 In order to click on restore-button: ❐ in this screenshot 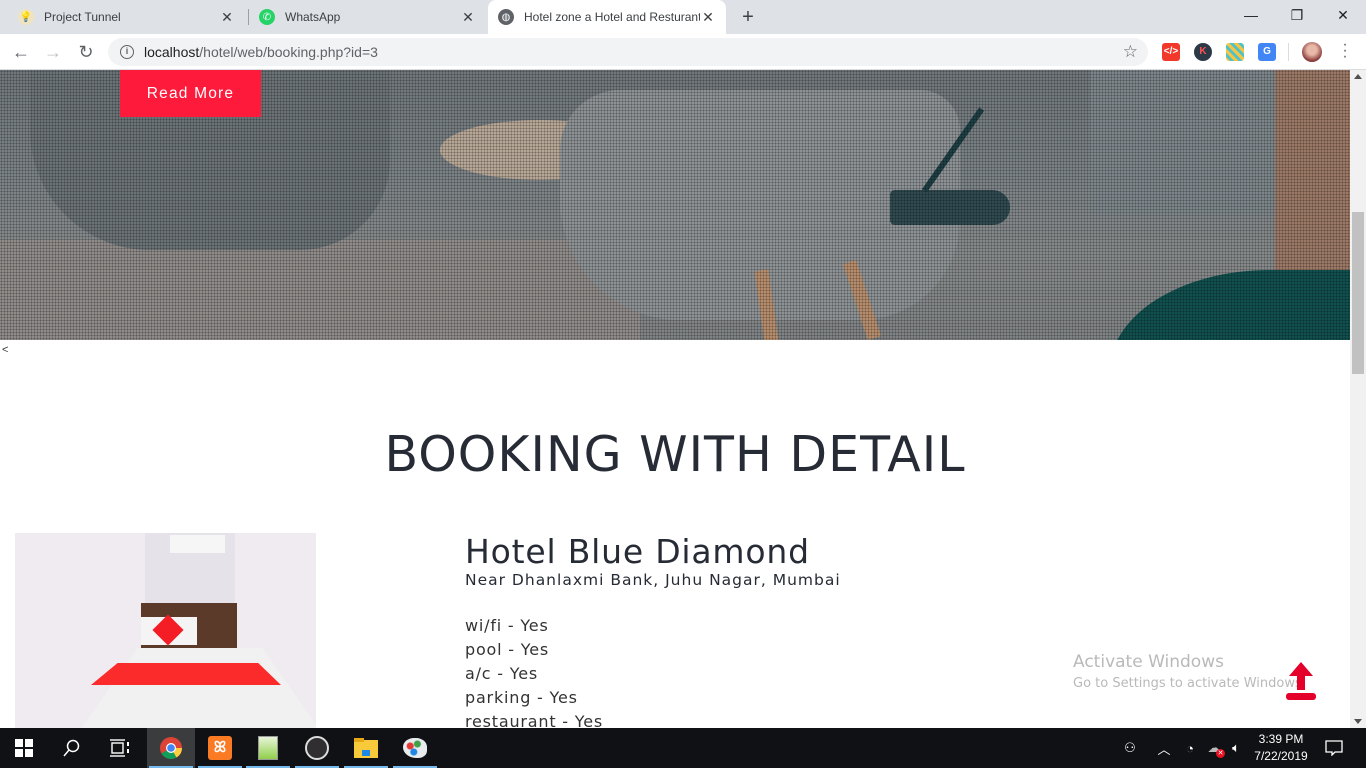, I will do `click(1297, 15)`.